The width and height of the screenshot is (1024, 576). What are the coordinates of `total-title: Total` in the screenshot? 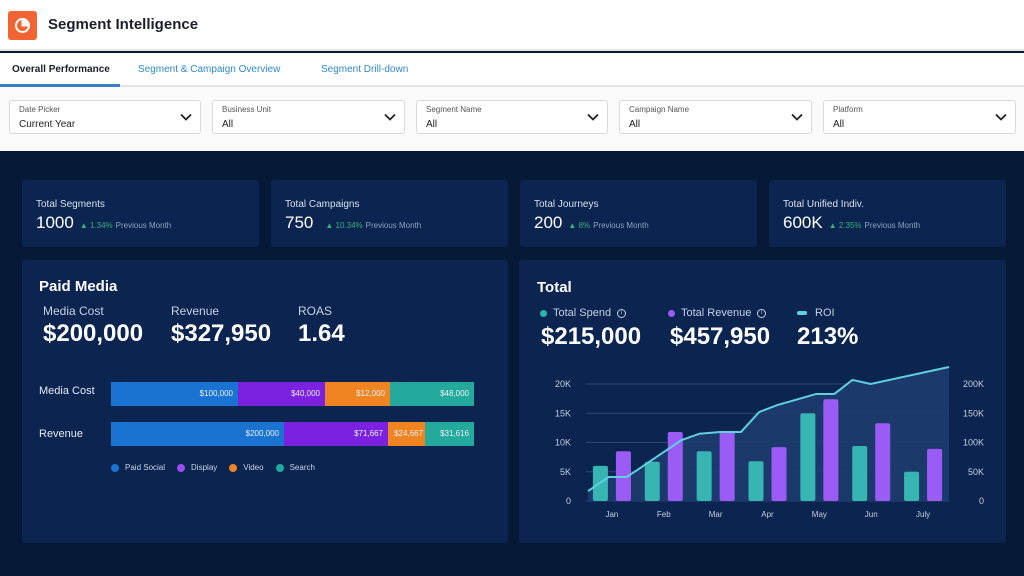 It's located at (554, 287).